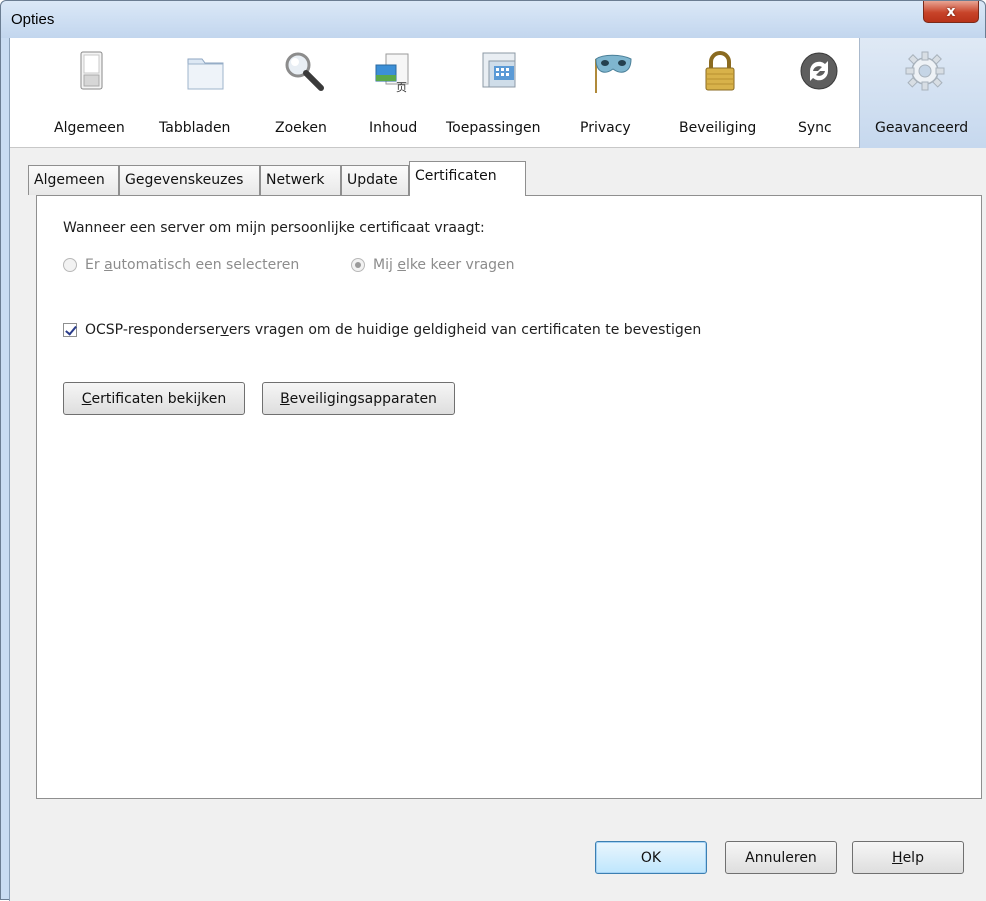 The height and width of the screenshot is (901, 986). Describe the element at coordinates (301, 128) in the screenshot. I see `toolbar-label: Zoeken` at that location.